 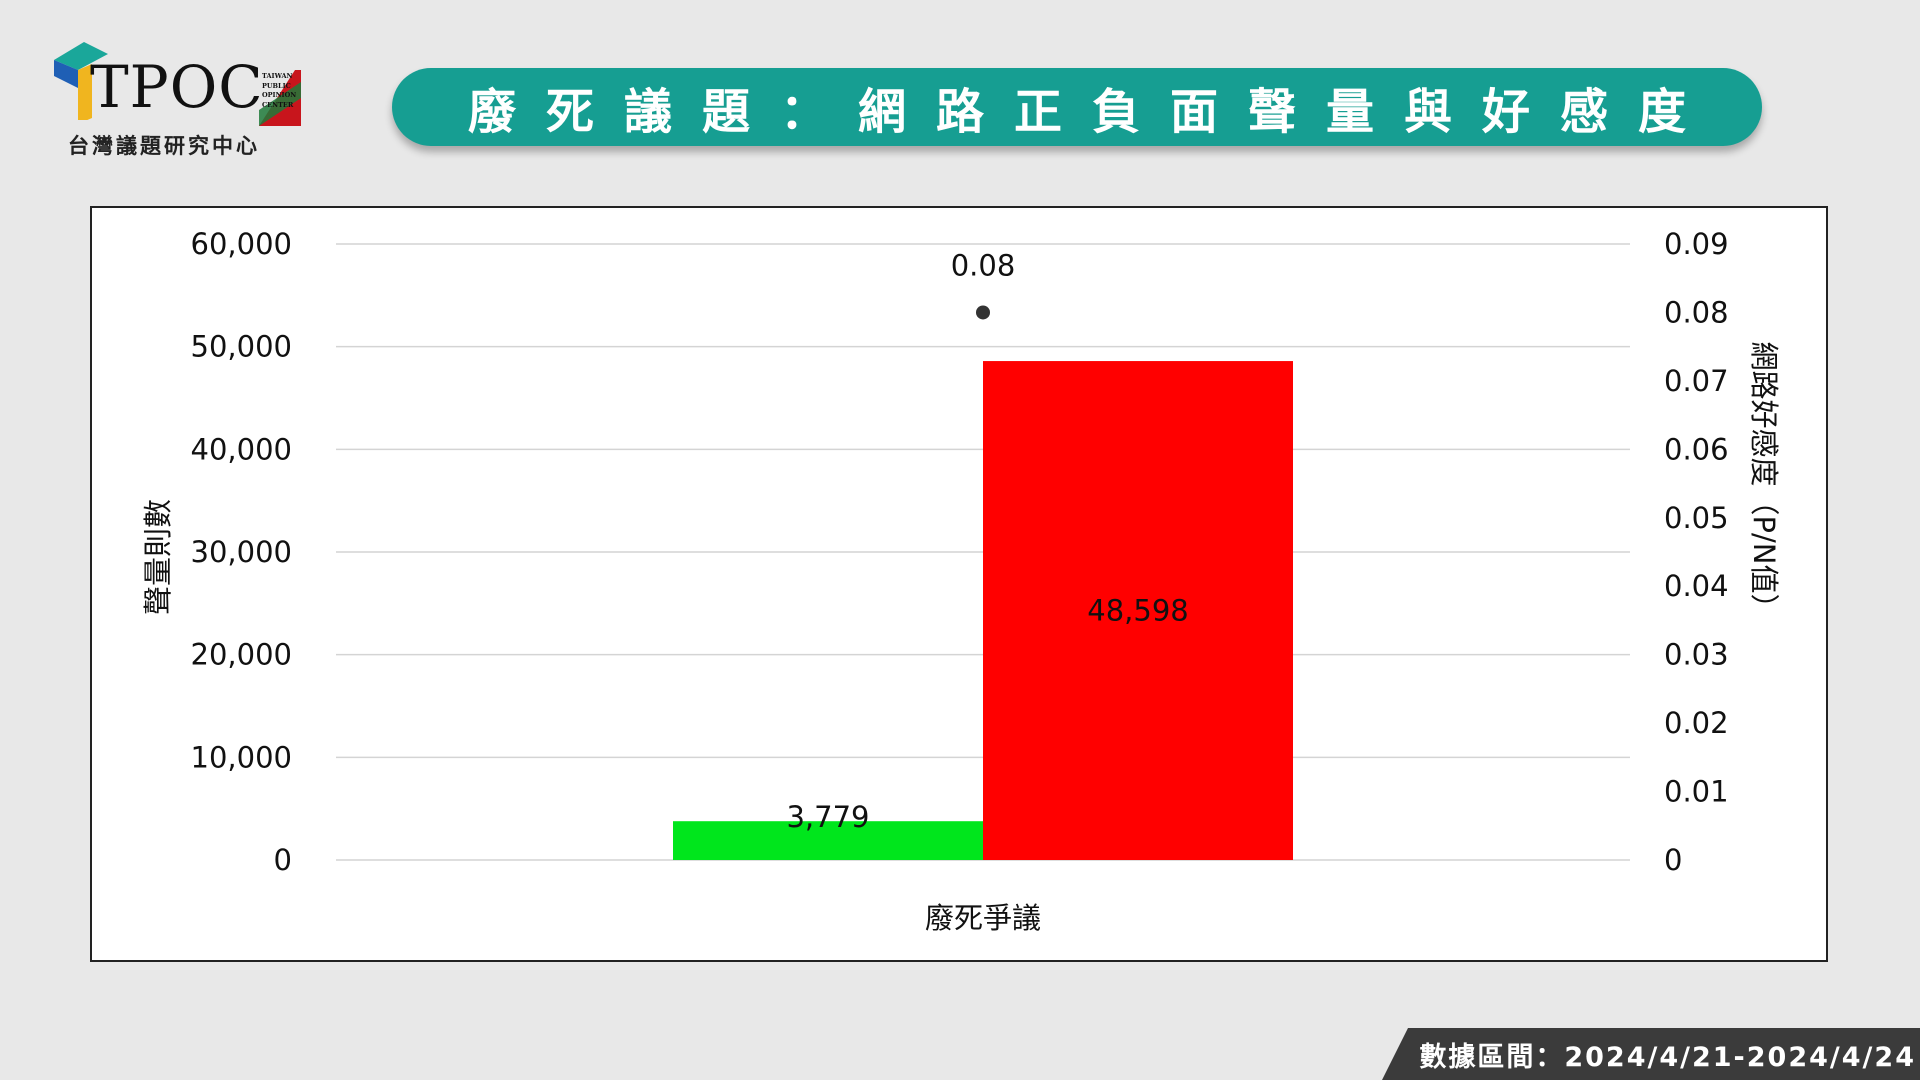 I want to click on right-axis-ticks: 0 0.01 0.02 0.03 0.04 0.05 0.06 0.07 0.08 0.09, so click(x=1696, y=552).